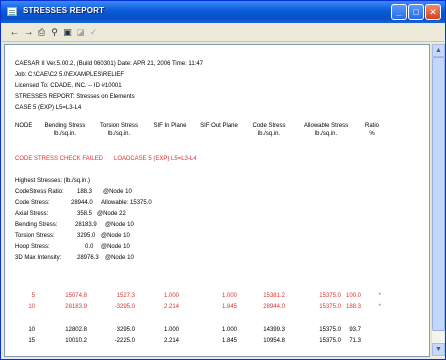  I want to click on cell-torsion: 1527.3, so click(125, 296).